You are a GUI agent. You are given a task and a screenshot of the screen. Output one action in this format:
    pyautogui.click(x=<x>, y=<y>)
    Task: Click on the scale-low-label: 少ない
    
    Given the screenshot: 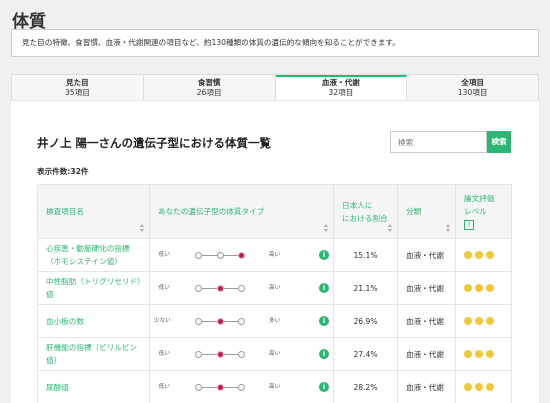 What is the action you would take?
    pyautogui.click(x=162, y=320)
    